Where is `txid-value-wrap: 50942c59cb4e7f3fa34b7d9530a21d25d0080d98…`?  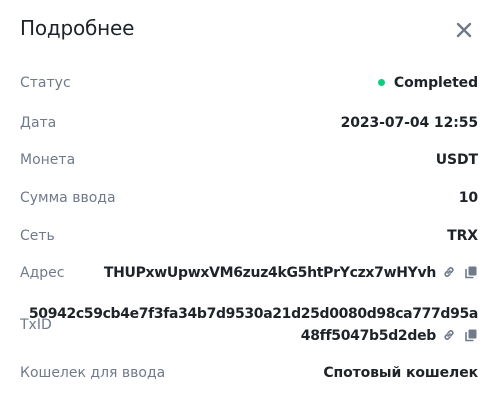
txid-value-wrap: 50942c59cb4e7f3fa34b7d9530a21d25d0080d98… is located at coordinates (253, 325).